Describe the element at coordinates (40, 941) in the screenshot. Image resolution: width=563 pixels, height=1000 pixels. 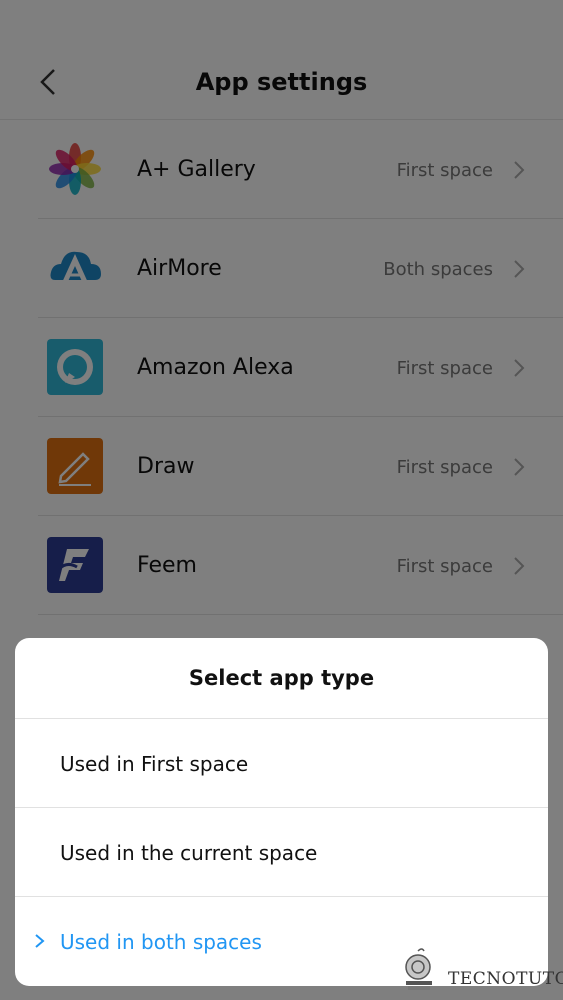
I see `chevron-right-icon` at that location.